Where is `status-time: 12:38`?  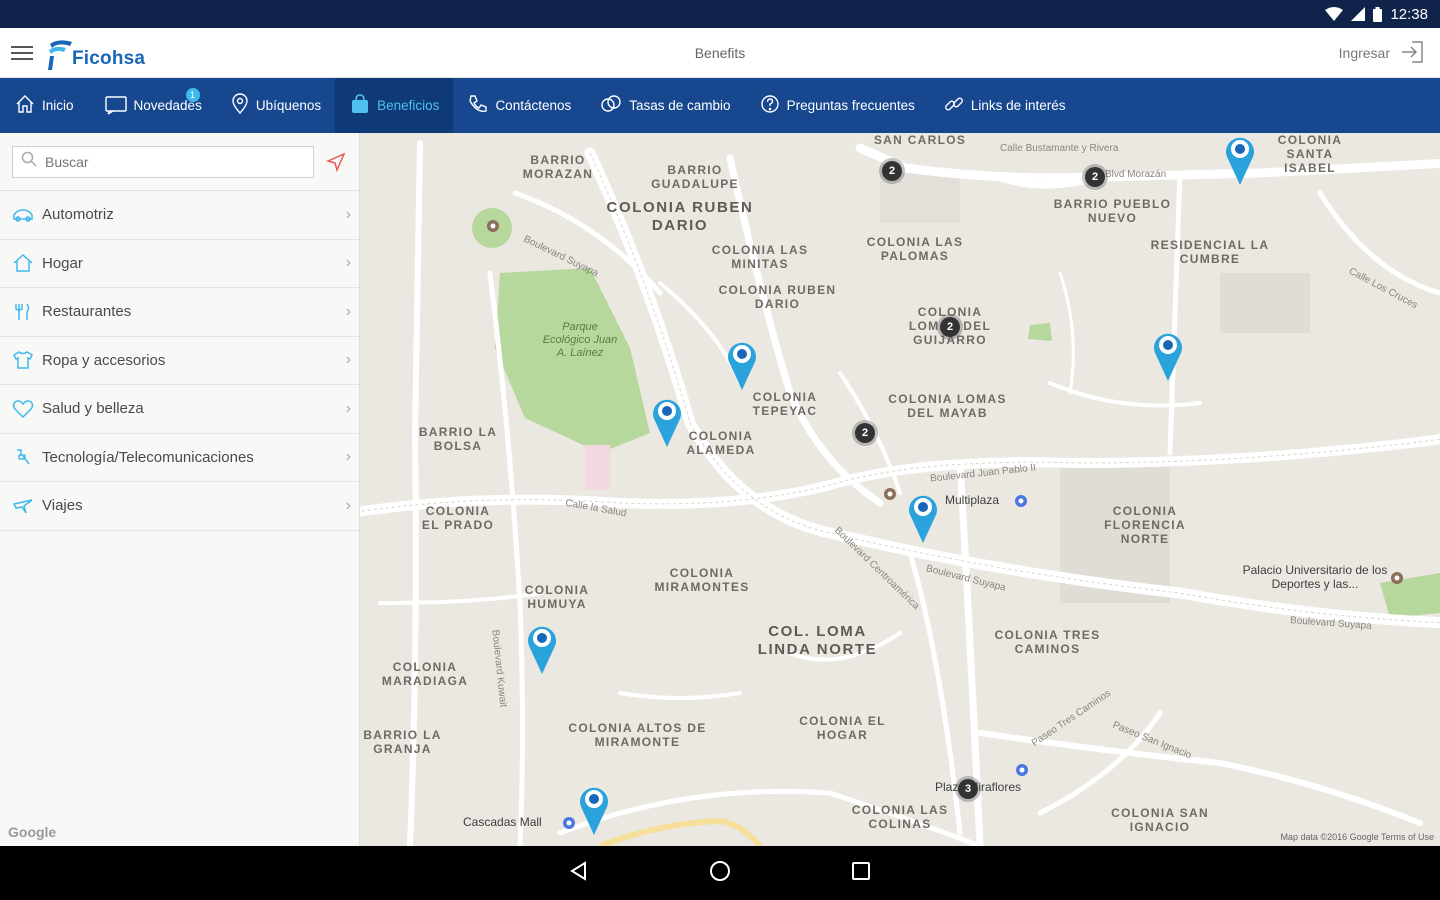 status-time: 12:38 is located at coordinates (1409, 14).